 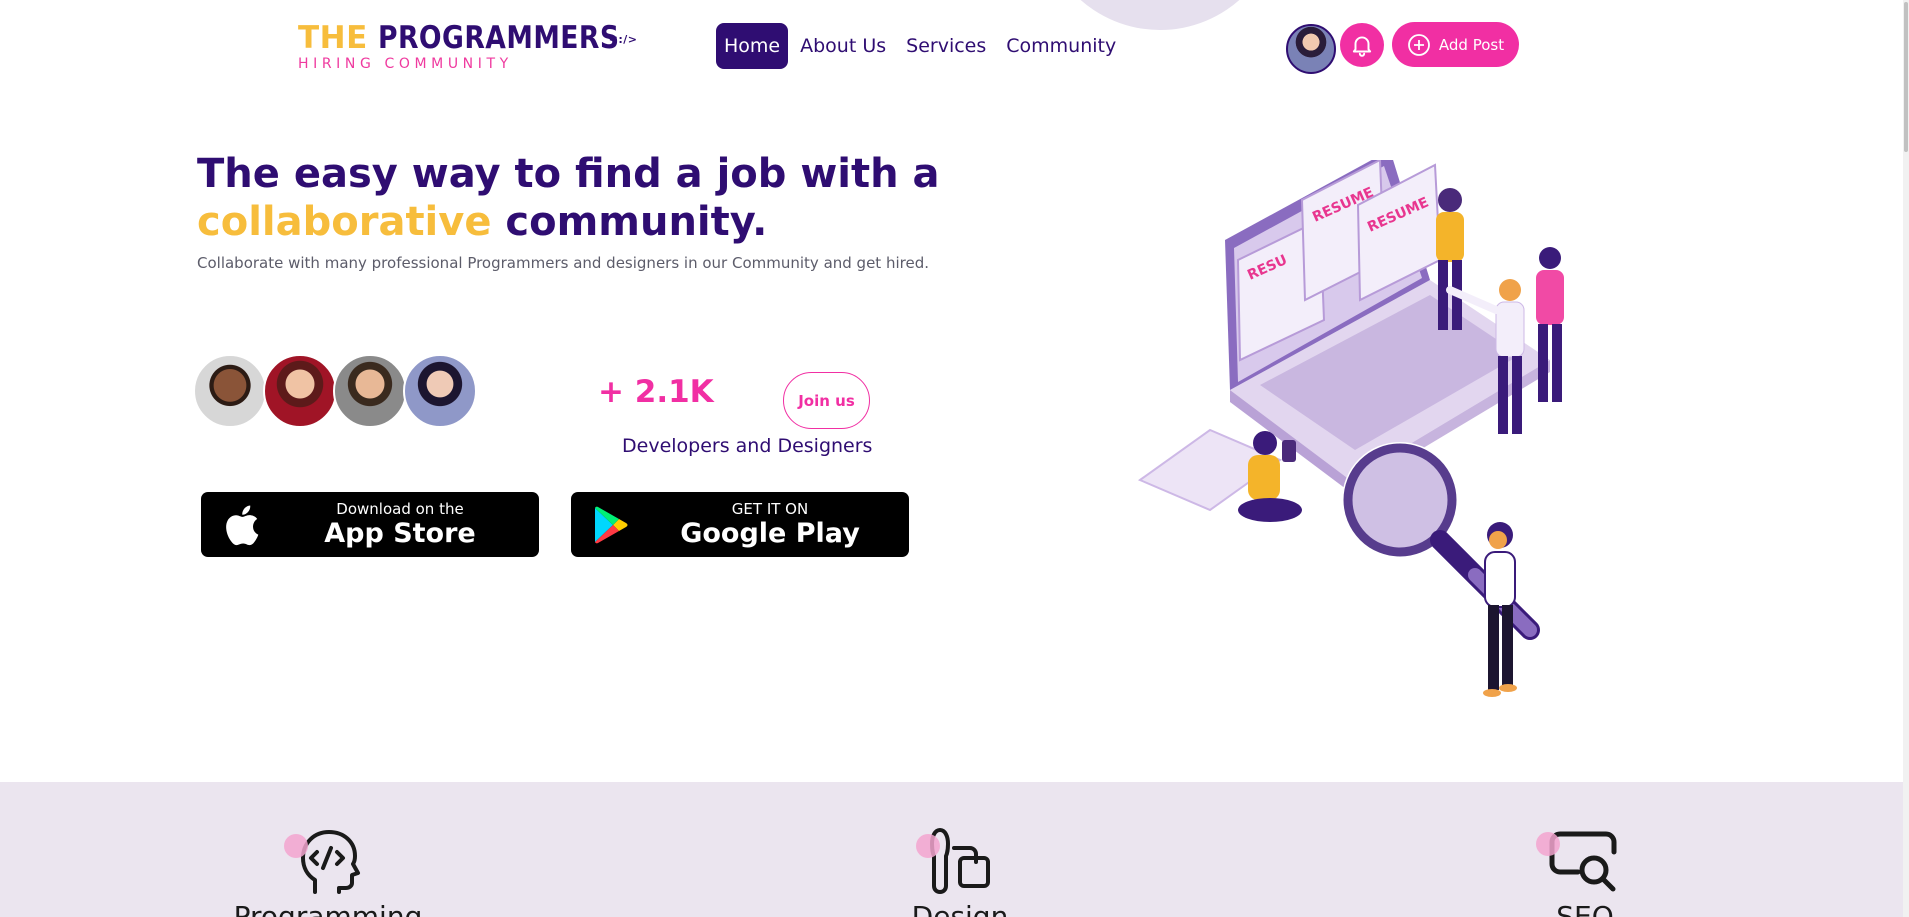 I want to click on scrollbar-thumb, so click(x=1906, y=77).